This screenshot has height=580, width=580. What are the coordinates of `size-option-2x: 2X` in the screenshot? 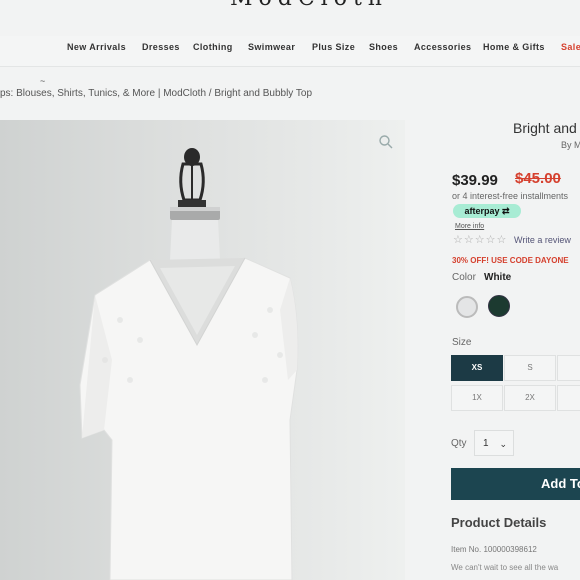 It's located at (530, 398).